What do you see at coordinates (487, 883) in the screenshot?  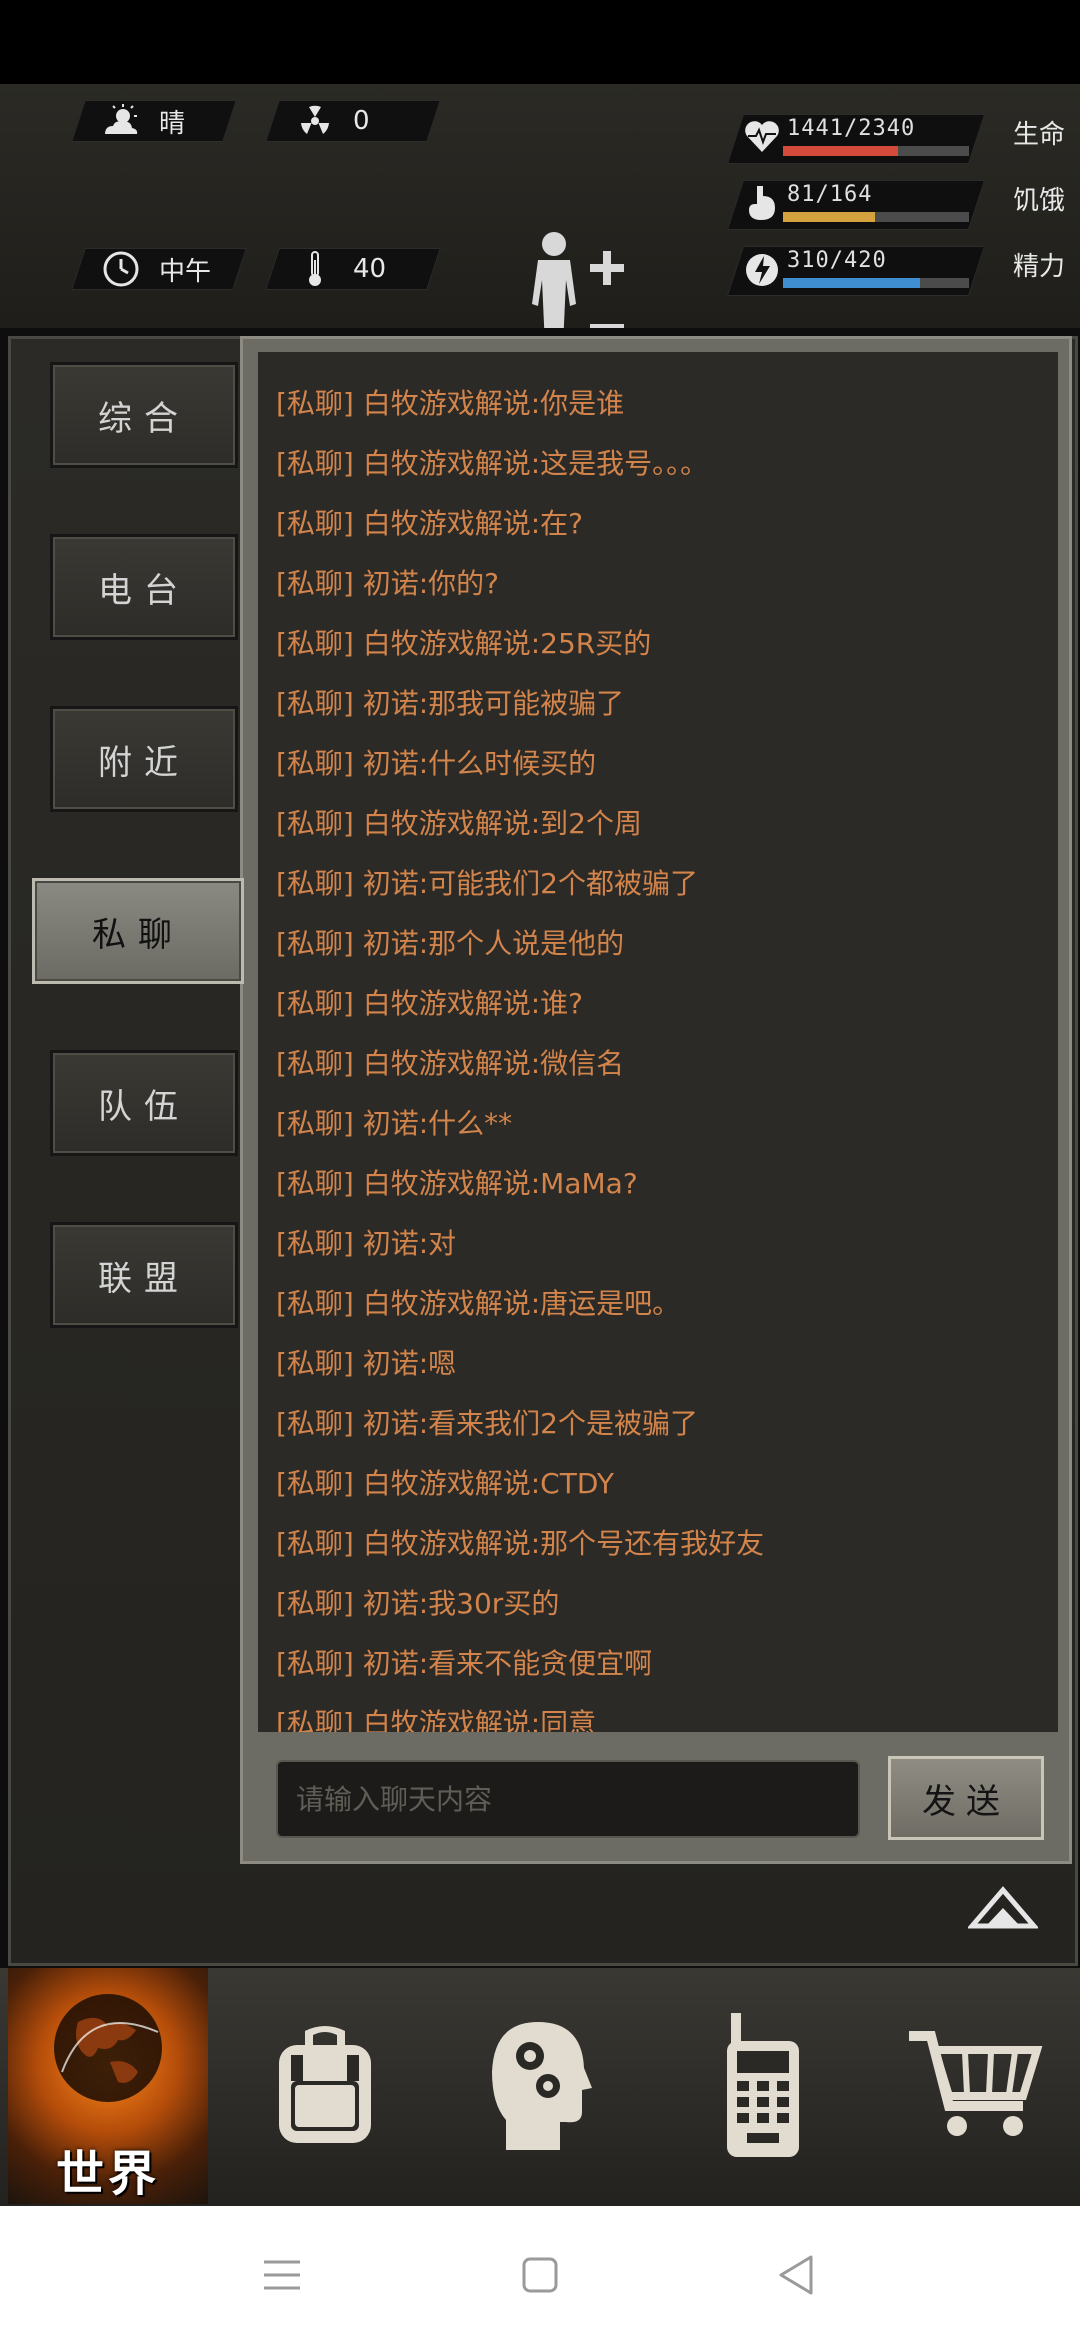 I see `chat-message: [私聊] 初诺:可能我们2个都被骗了` at bounding box center [487, 883].